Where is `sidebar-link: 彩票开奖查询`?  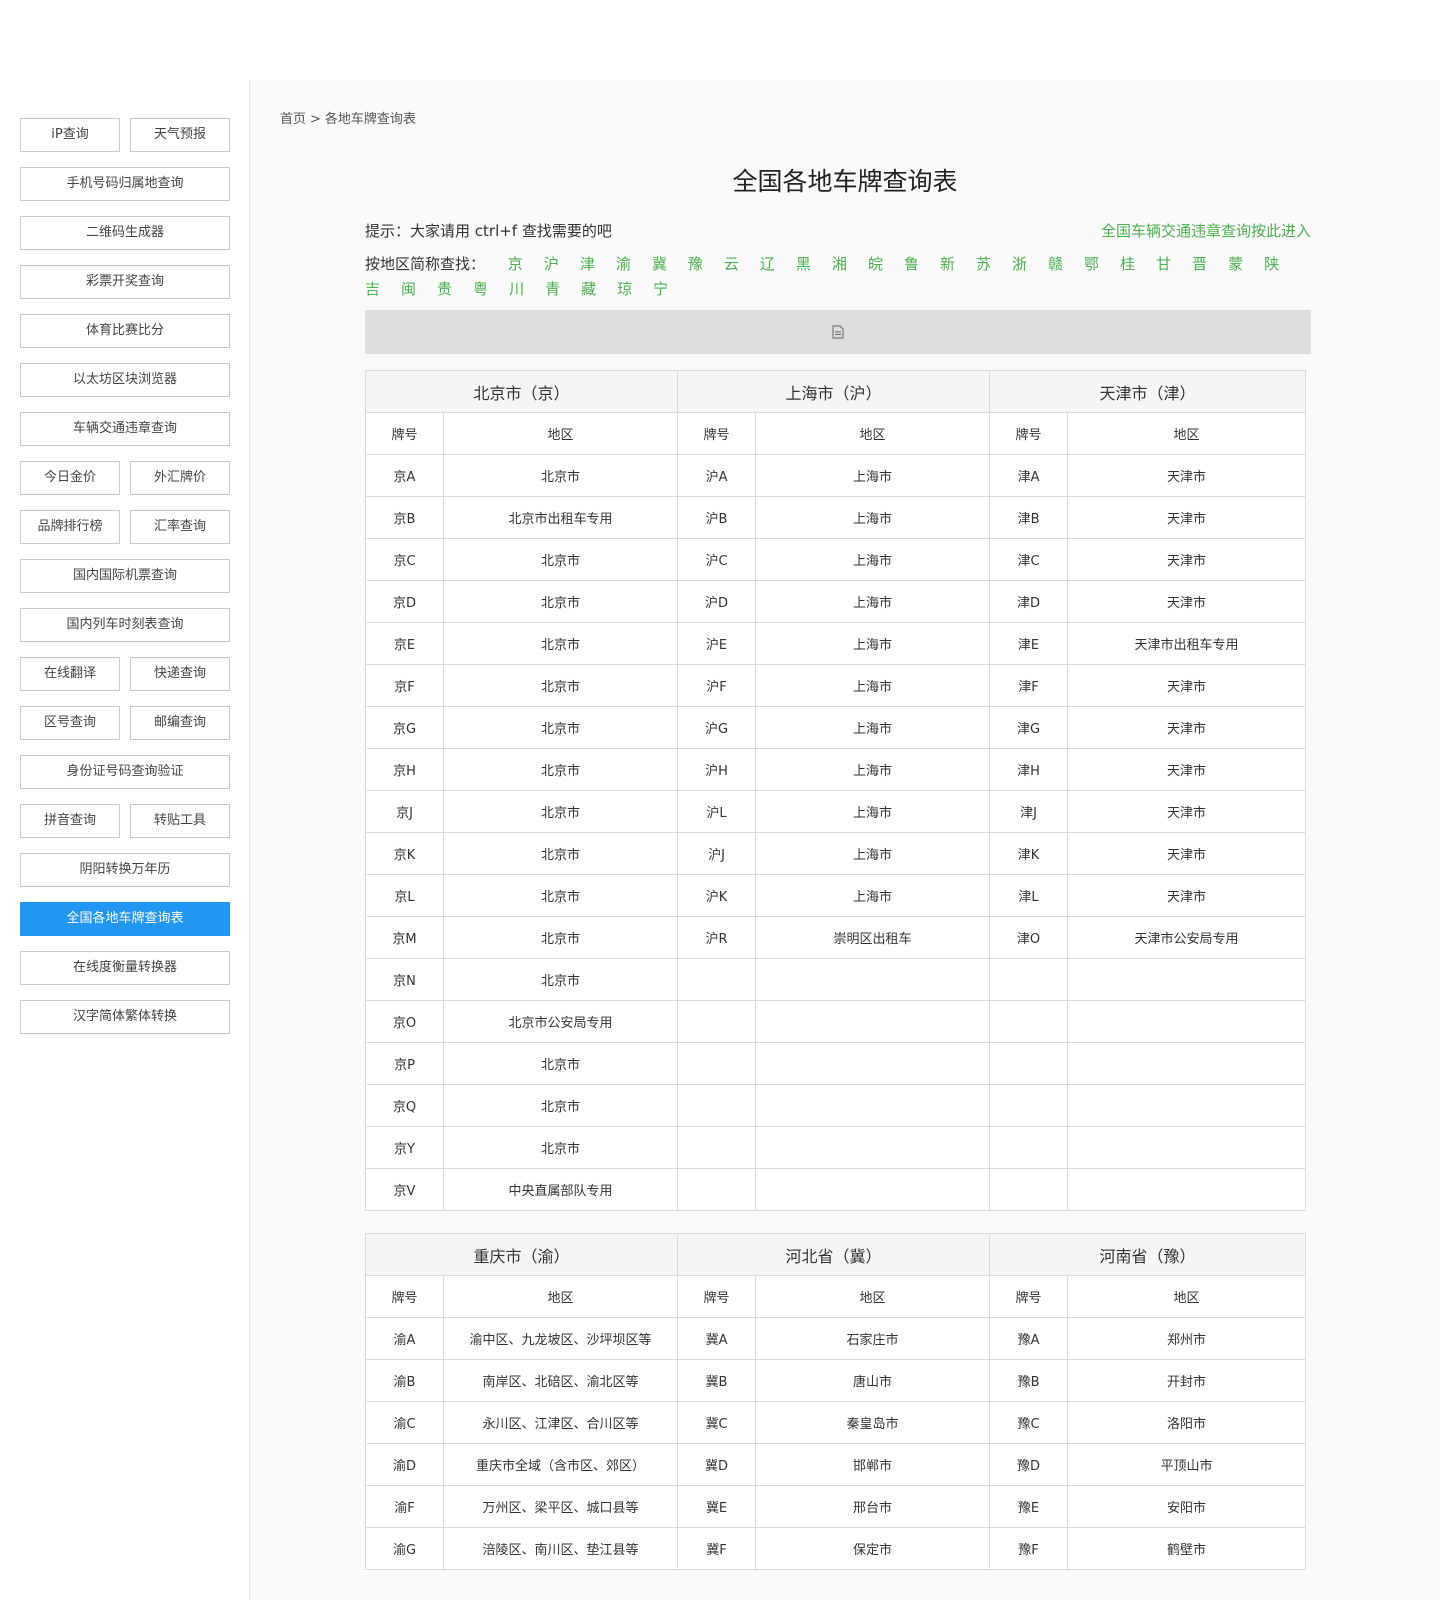 sidebar-link: 彩票开奖查询 is located at coordinates (125, 282).